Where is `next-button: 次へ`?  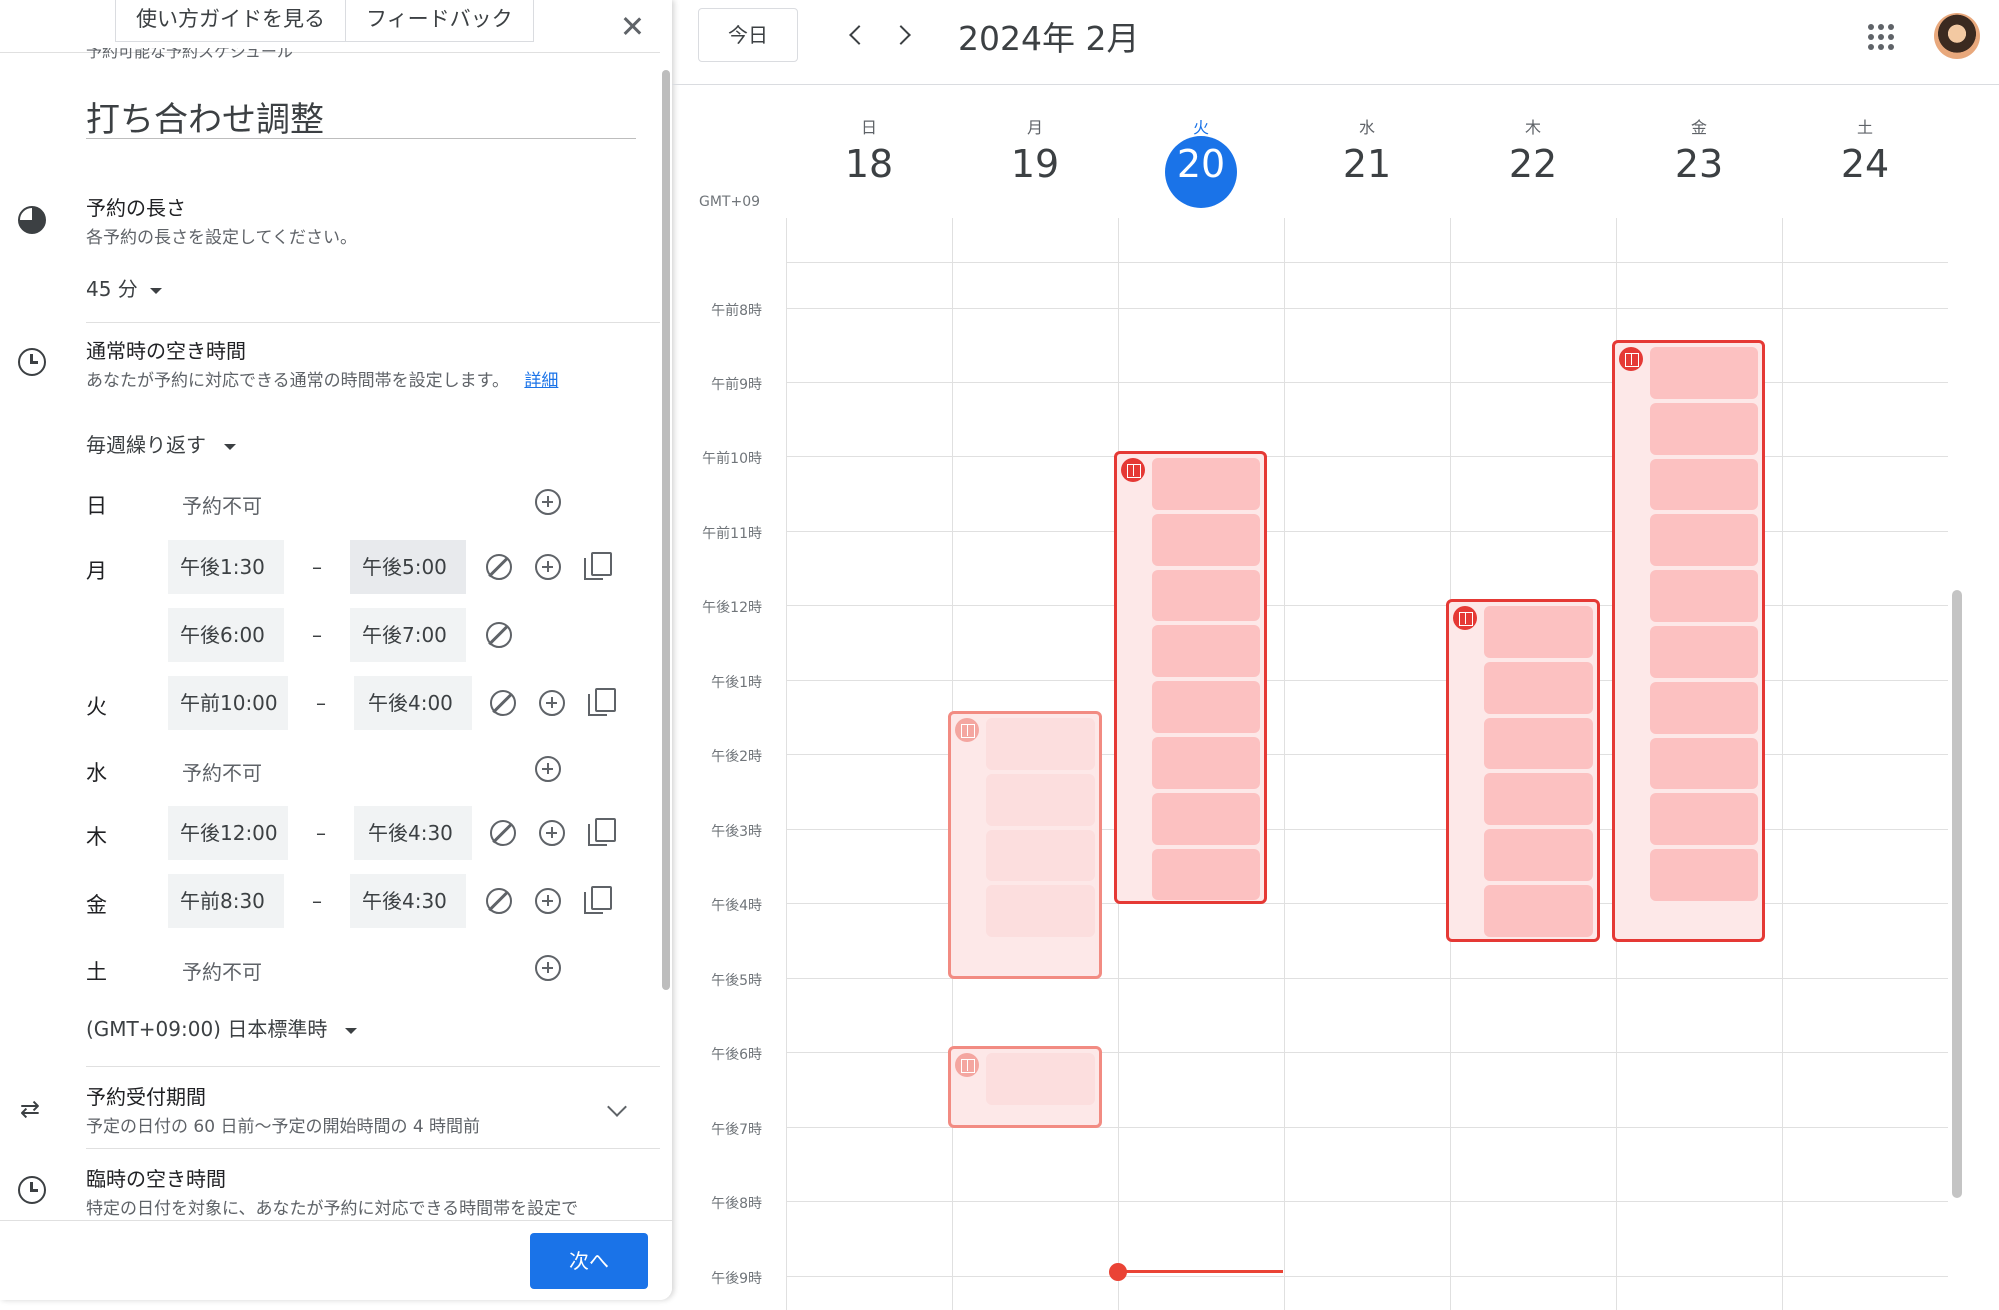 next-button: 次へ is located at coordinates (589, 1261).